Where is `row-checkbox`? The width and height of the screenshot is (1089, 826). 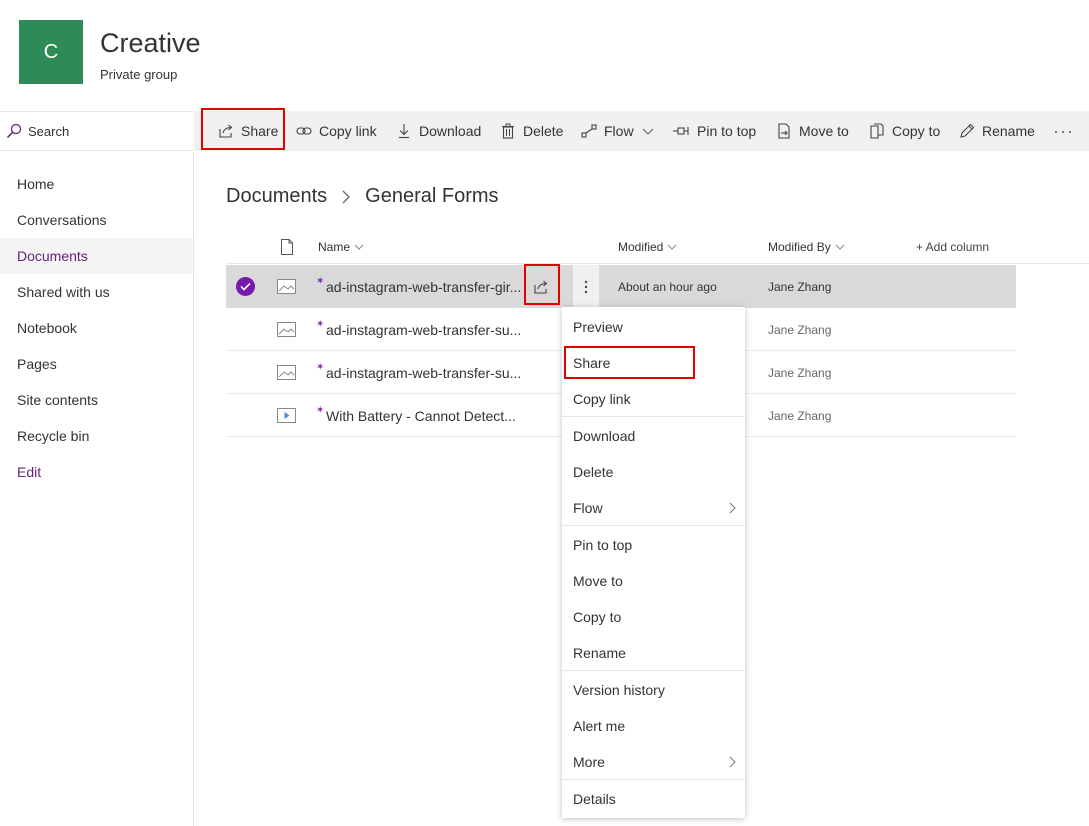 row-checkbox is located at coordinates (245, 286).